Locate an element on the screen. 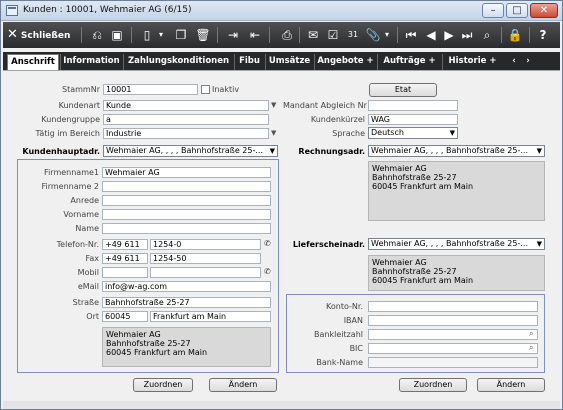 This screenshot has height=410, width=563. bank-aendern-button: Ändern is located at coordinates (511, 385).